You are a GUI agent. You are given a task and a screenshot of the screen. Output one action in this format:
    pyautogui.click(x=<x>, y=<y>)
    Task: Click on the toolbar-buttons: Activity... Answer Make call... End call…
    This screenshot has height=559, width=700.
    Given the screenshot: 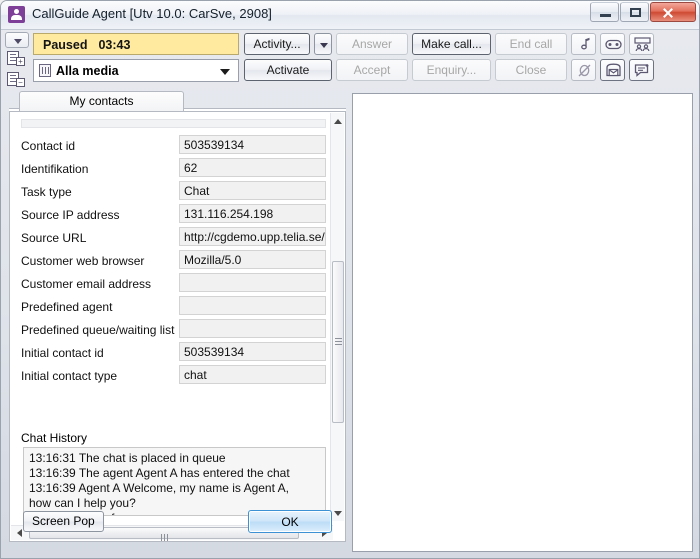 What is the action you would take?
    pyautogui.click(x=451, y=59)
    